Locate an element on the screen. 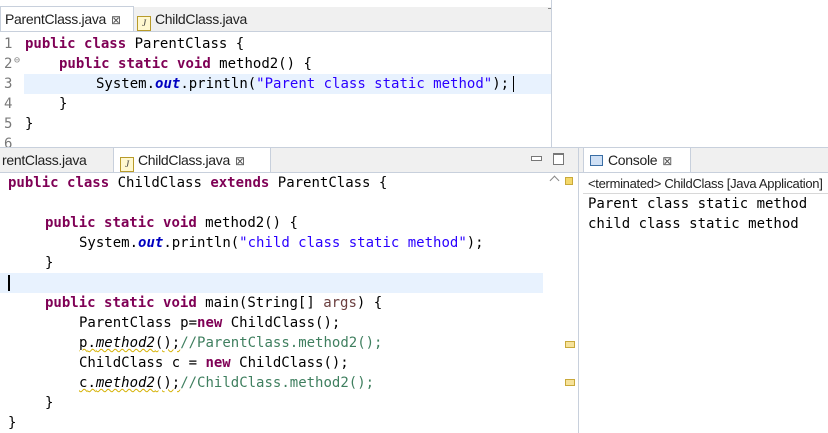  top-editor-corner is located at coordinates (549, 10).